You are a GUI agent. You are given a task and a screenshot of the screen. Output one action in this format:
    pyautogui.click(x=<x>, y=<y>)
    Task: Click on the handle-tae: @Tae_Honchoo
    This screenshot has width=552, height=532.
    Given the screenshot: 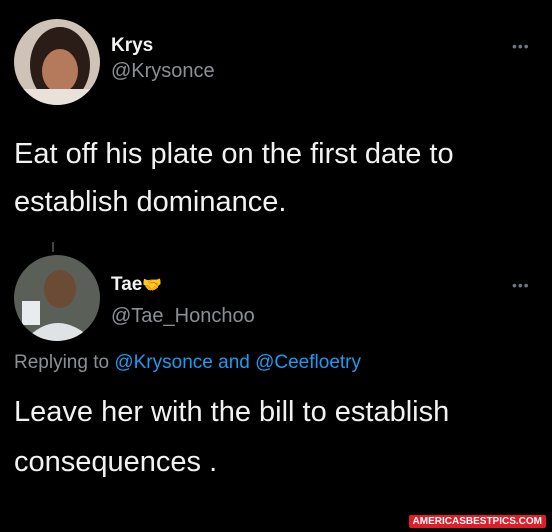 What is the action you would take?
    pyautogui.click(x=183, y=316)
    